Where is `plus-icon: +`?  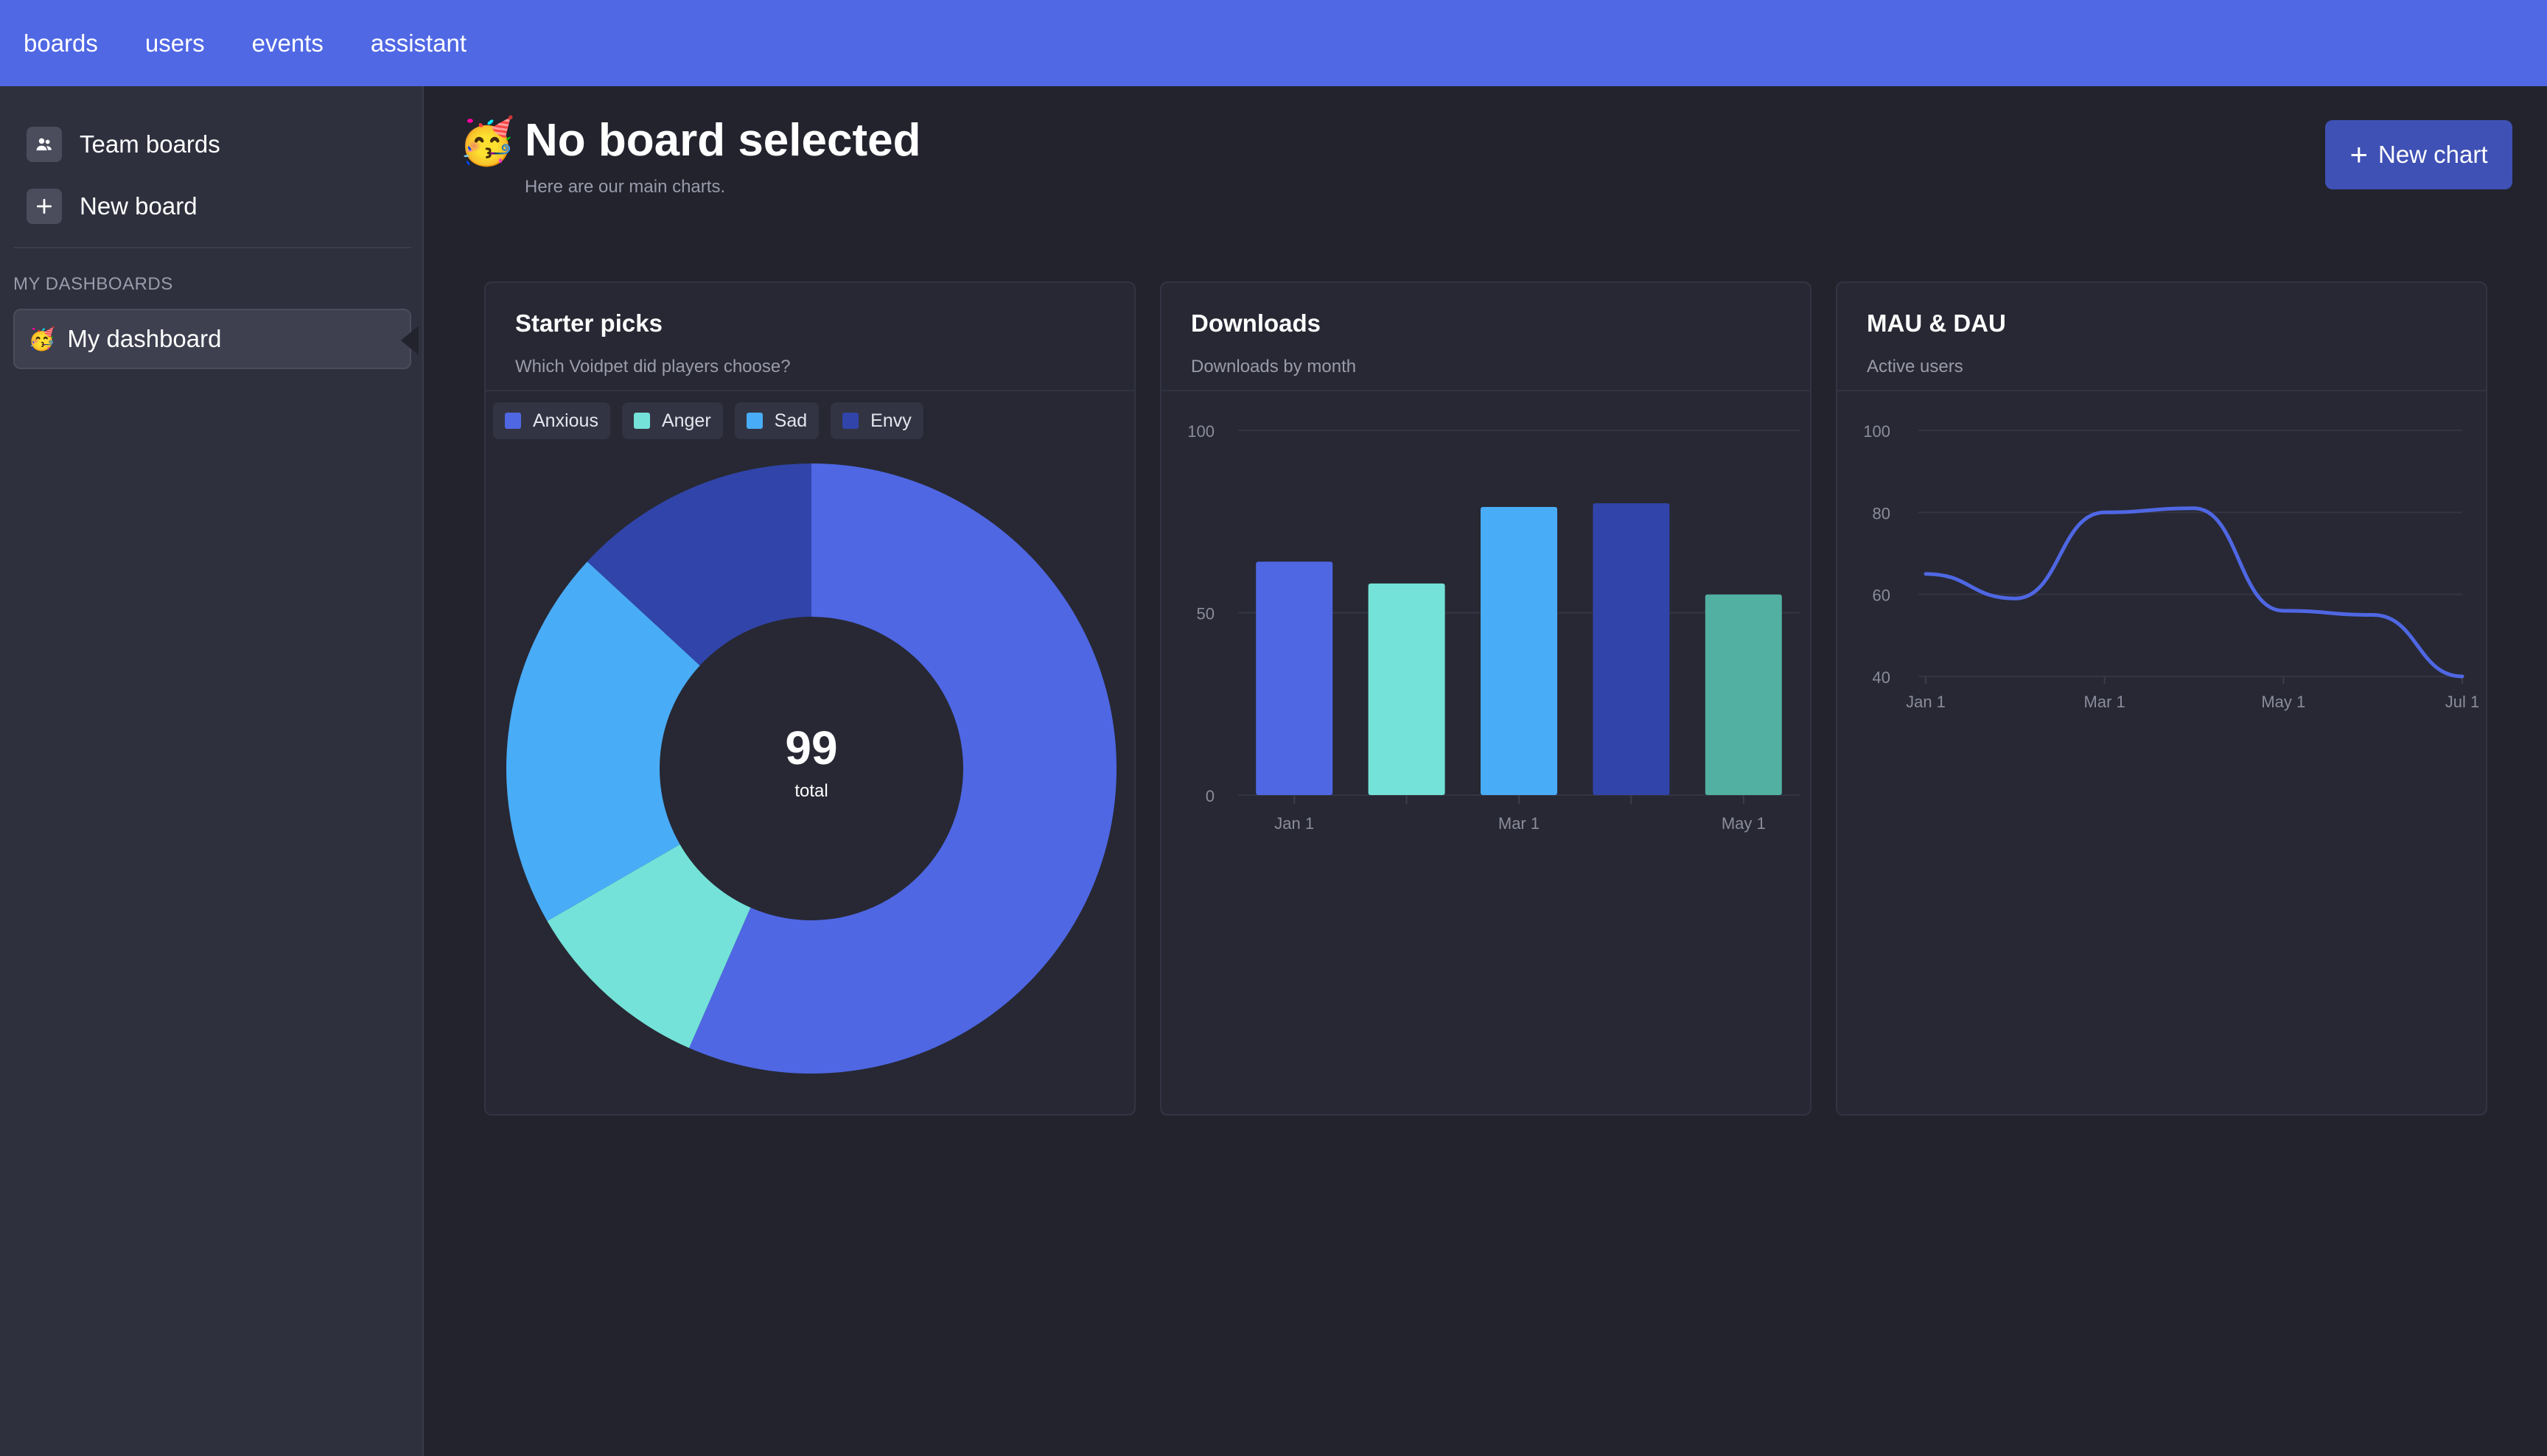
plus-icon: + is located at coordinates (2358, 154).